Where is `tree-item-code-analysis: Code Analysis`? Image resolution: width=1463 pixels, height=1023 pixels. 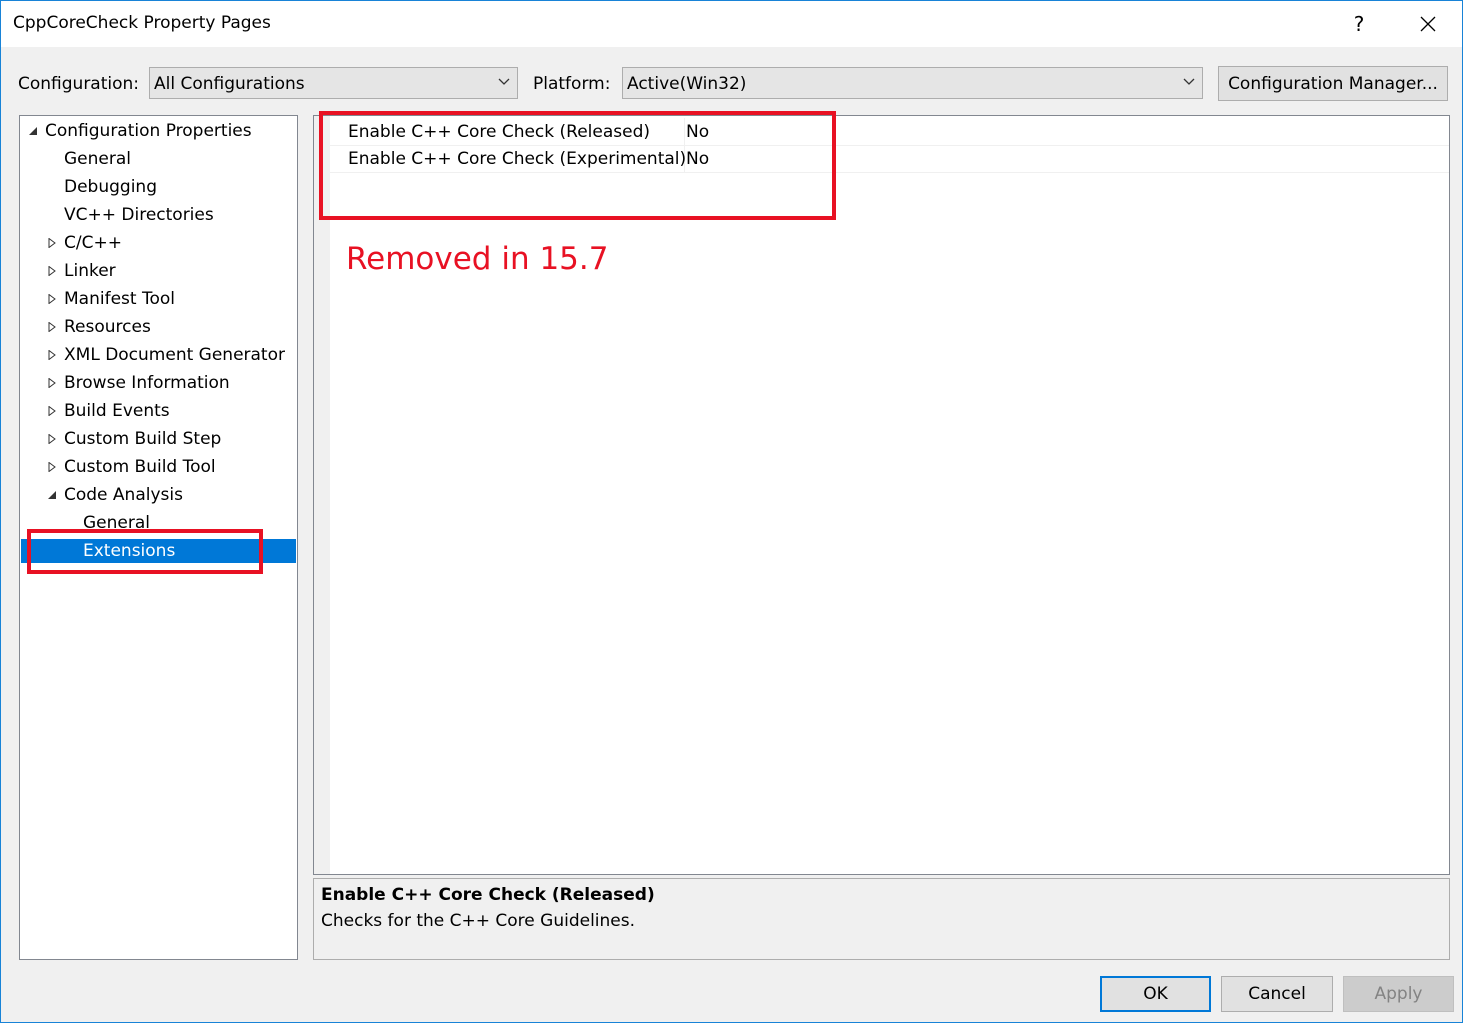 tree-item-code-analysis: Code Analysis is located at coordinates (115, 495).